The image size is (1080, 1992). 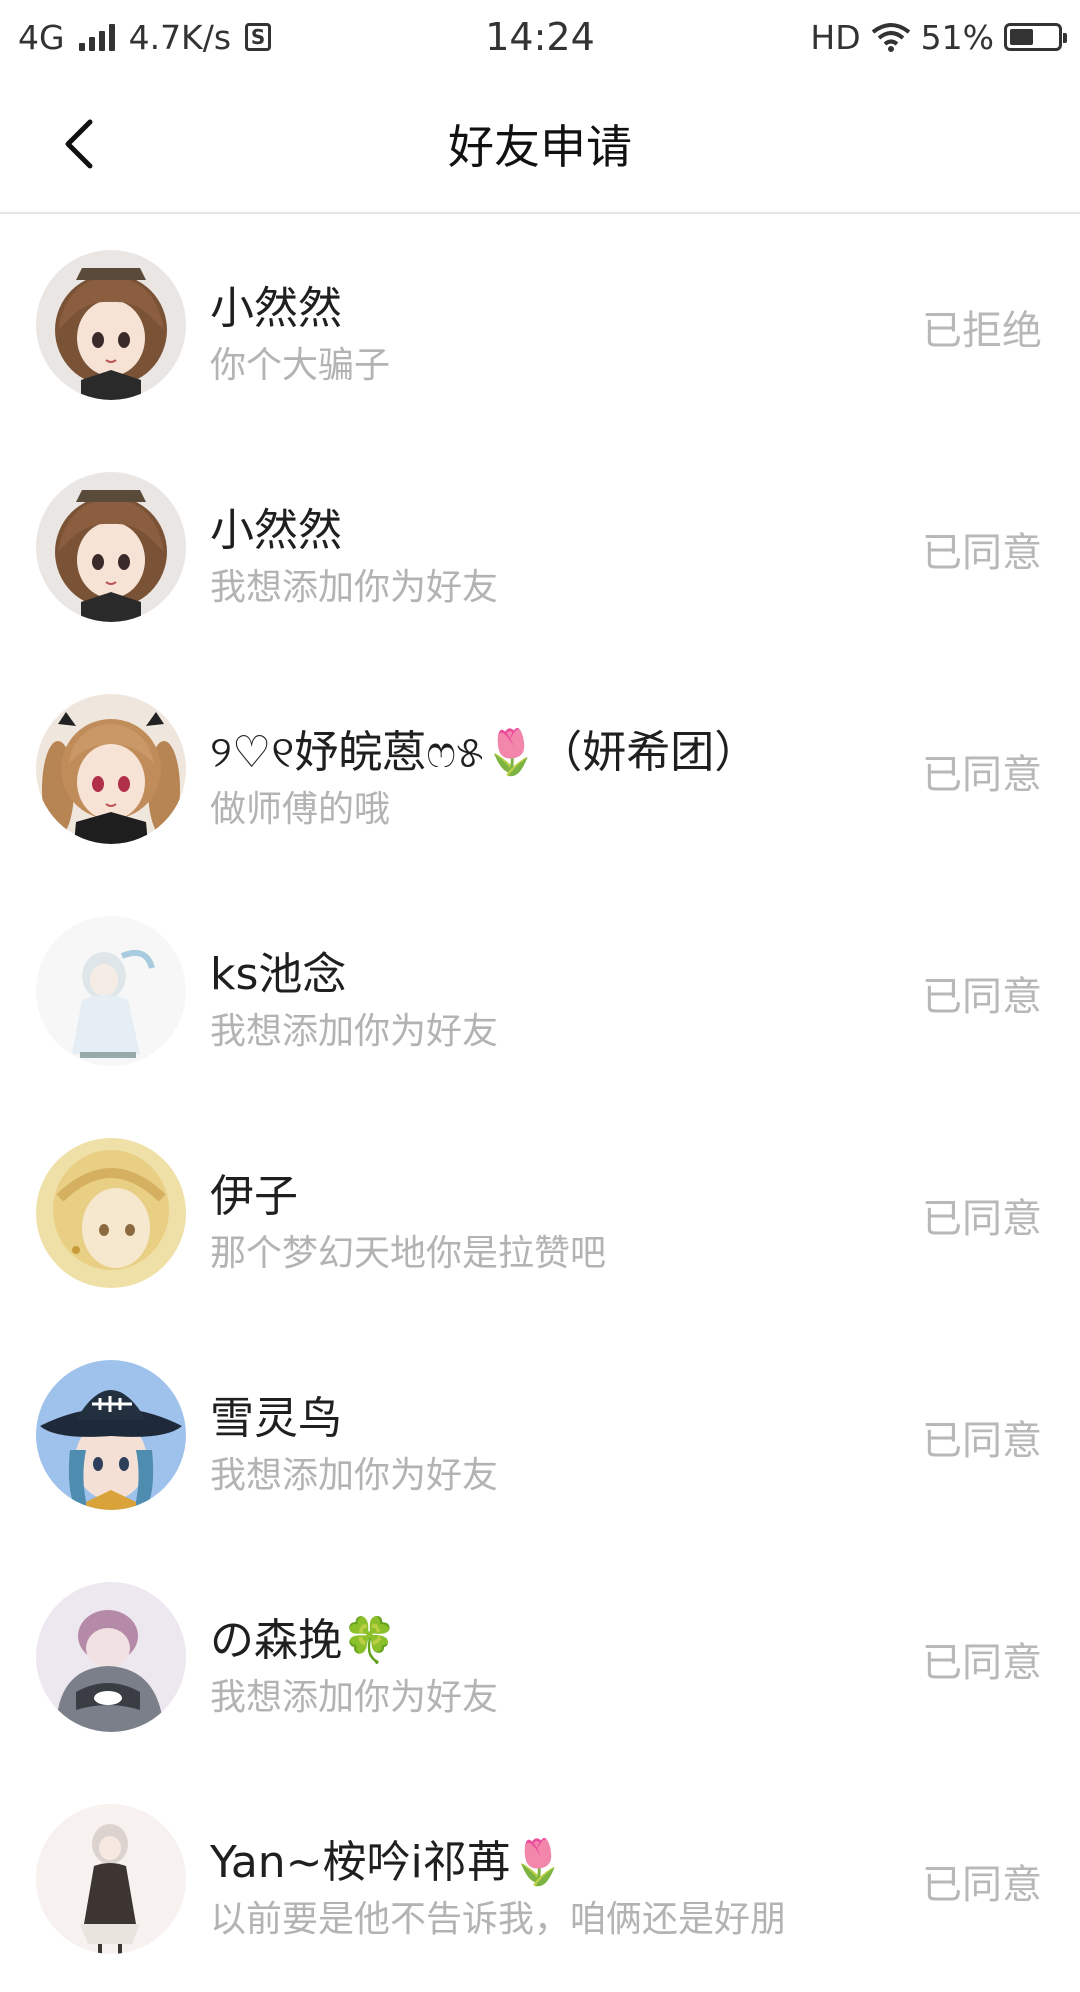 I want to click on friend-request-item: の森挽🍀 我想添加你为好友 已同意, so click(x=540, y=1659).